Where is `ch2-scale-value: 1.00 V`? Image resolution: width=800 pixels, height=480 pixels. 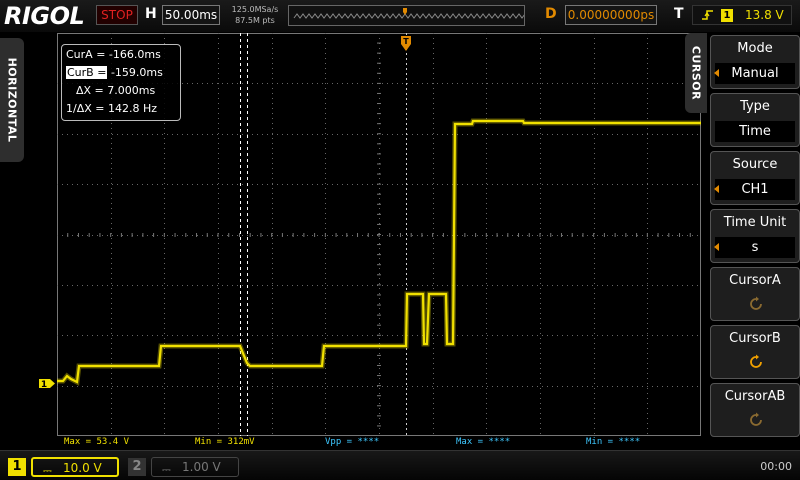
ch2-scale-value: 1.00 V is located at coordinates (201, 467).